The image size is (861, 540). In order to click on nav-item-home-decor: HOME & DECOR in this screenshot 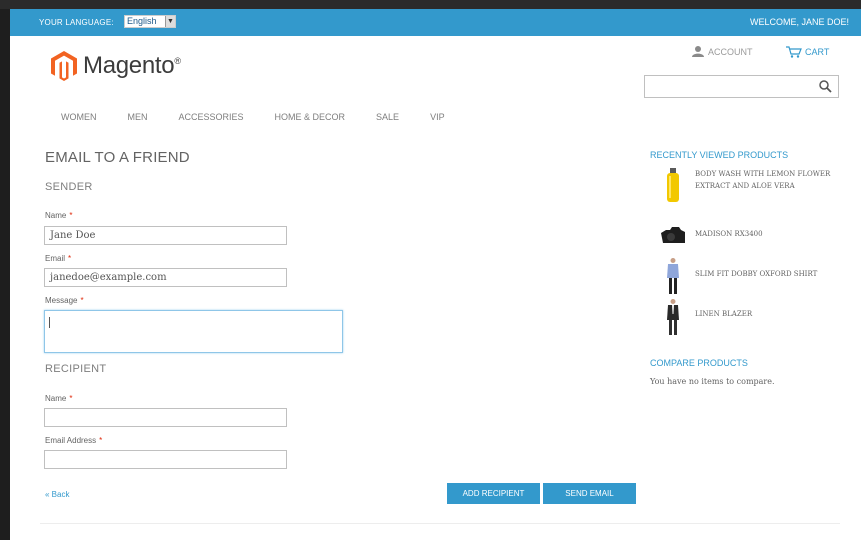, I will do `click(310, 117)`.